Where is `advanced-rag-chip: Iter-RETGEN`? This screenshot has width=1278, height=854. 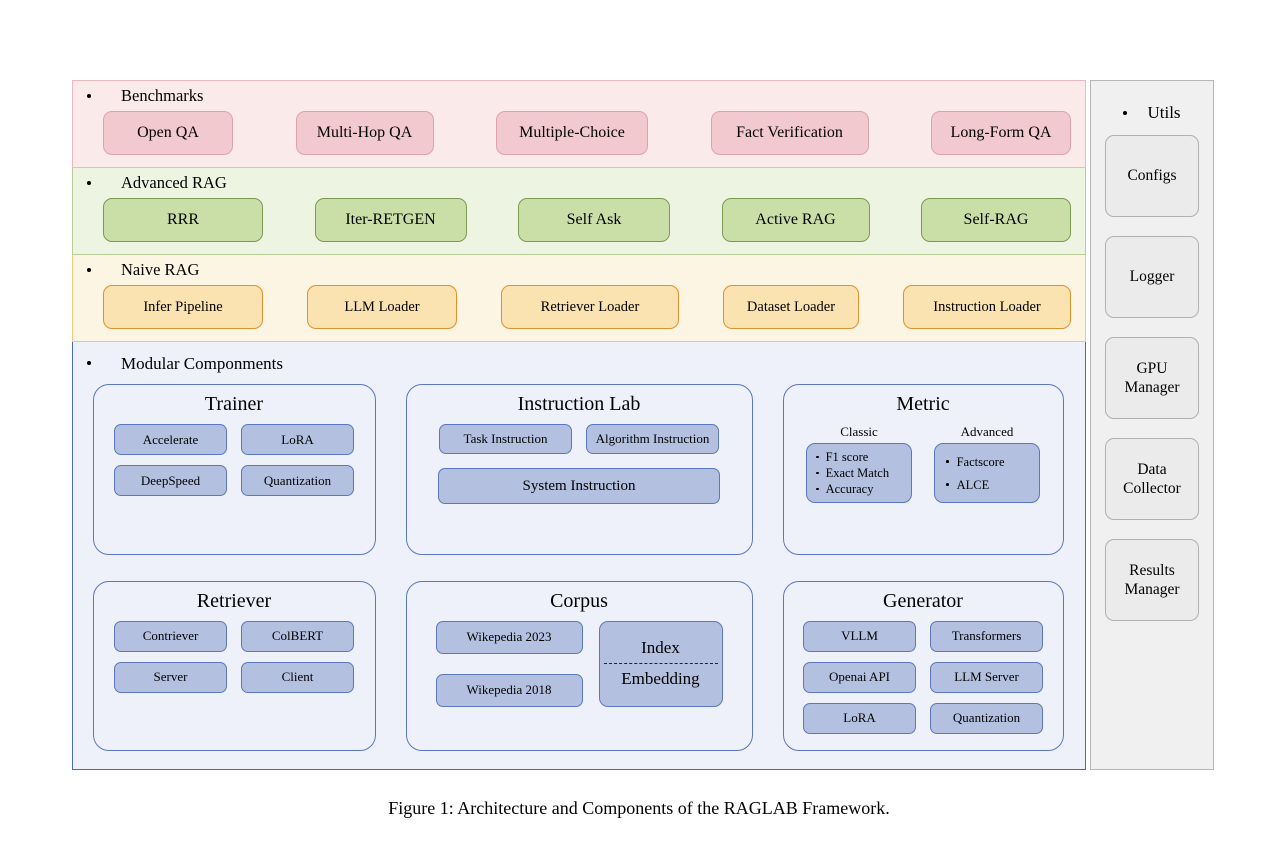
advanced-rag-chip: Iter-RETGEN is located at coordinates (390, 220).